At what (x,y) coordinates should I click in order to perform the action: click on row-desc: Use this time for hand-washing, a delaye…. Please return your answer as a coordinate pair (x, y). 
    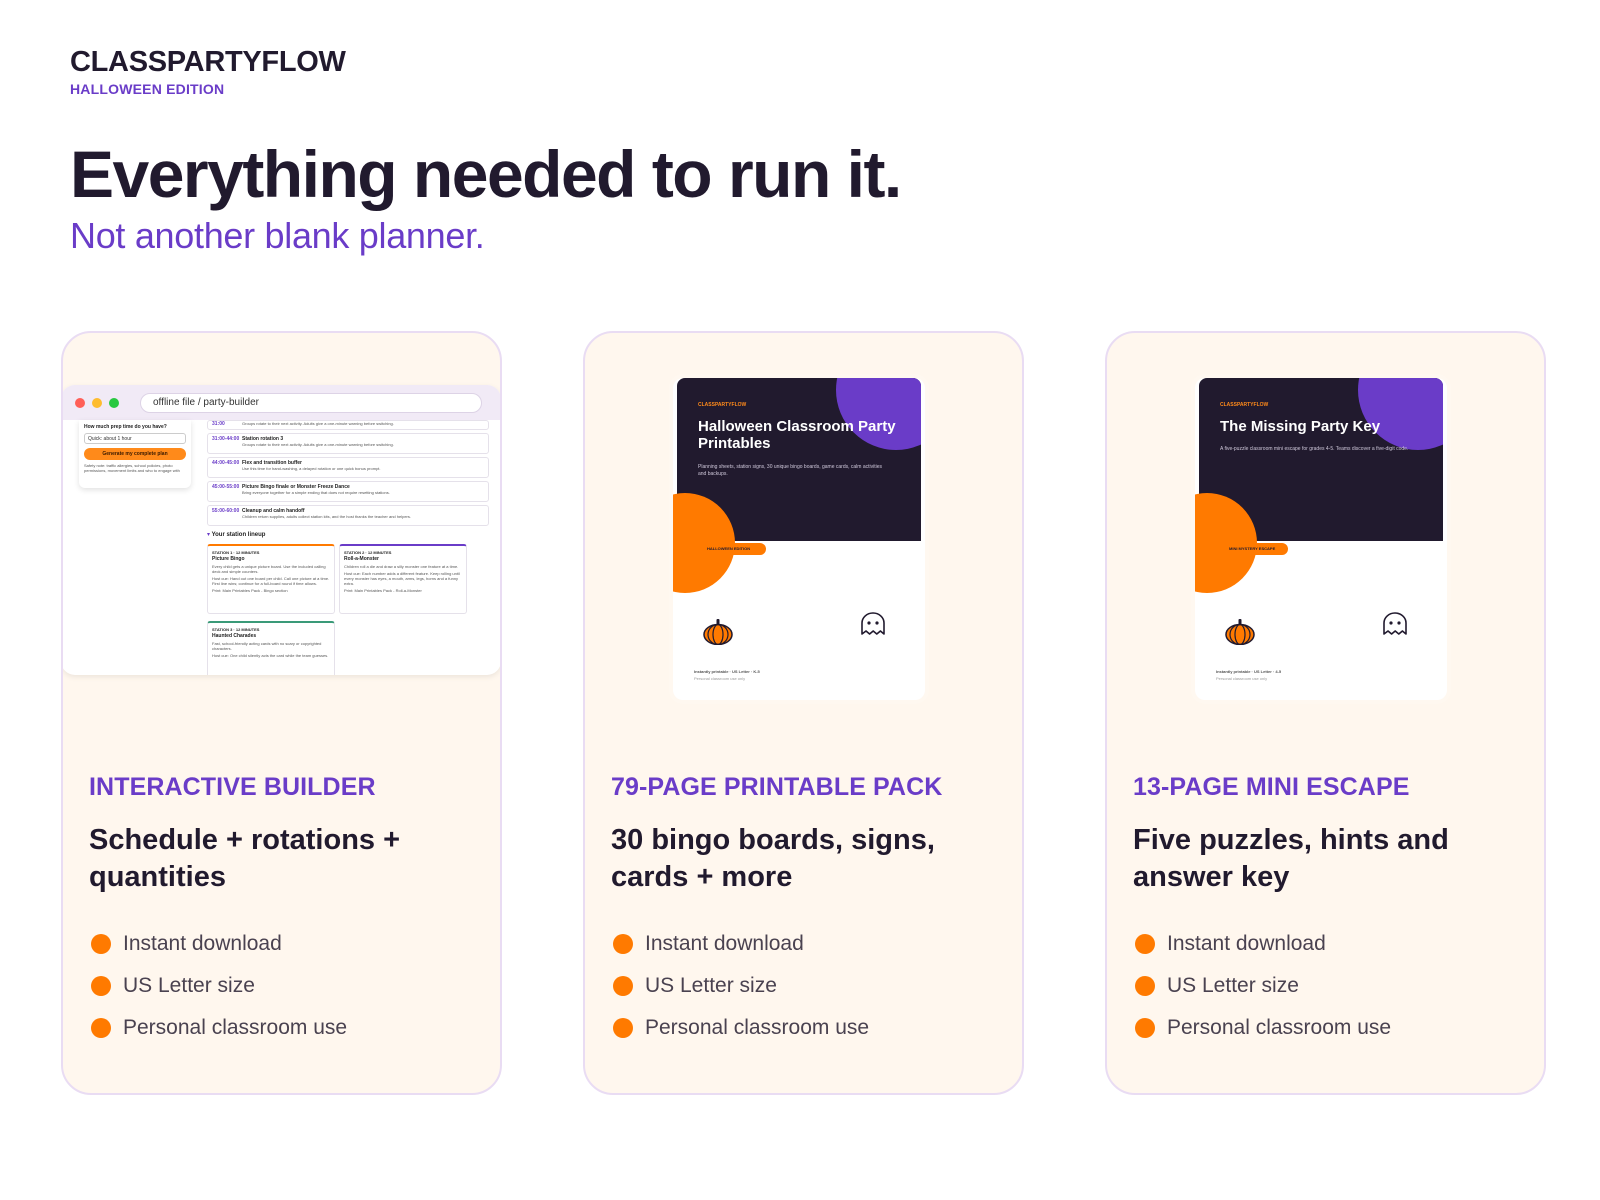
    Looking at the image, I should click on (311, 468).